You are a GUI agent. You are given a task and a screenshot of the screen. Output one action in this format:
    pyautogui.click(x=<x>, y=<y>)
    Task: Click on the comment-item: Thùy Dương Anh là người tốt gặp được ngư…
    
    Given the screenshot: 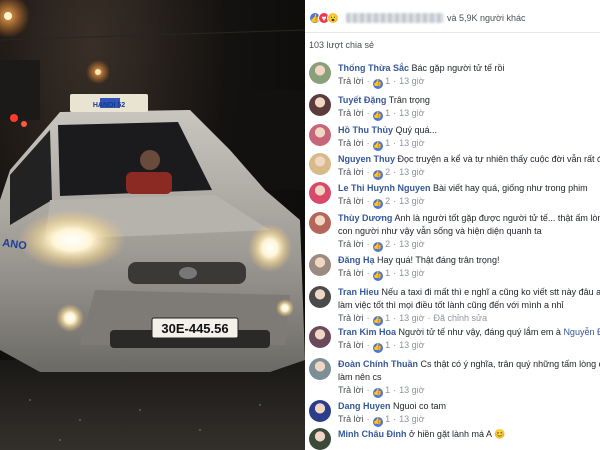 What is the action you would take?
    pyautogui.click(x=452, y=232)
    